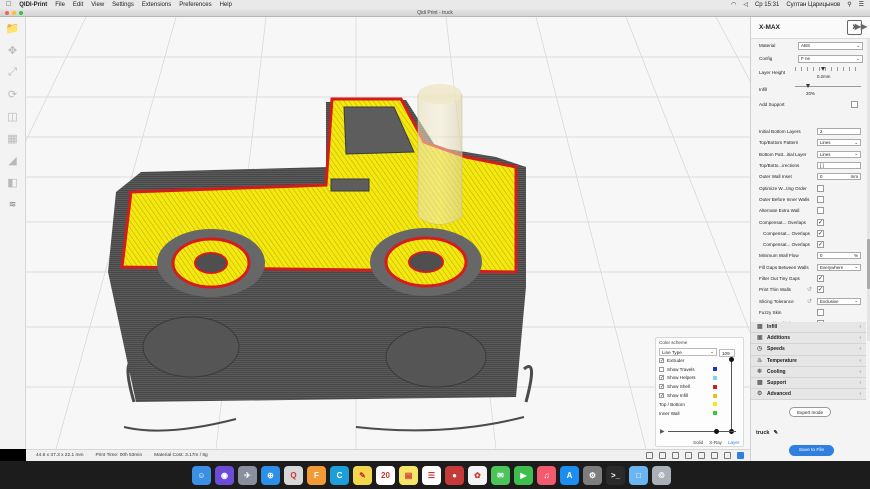 The width and height of the screenshot is (870, 489). What do you see at coordinates (7, 13) in the screenshot?
I see `window-close-button` at bounding box center [7, 13].